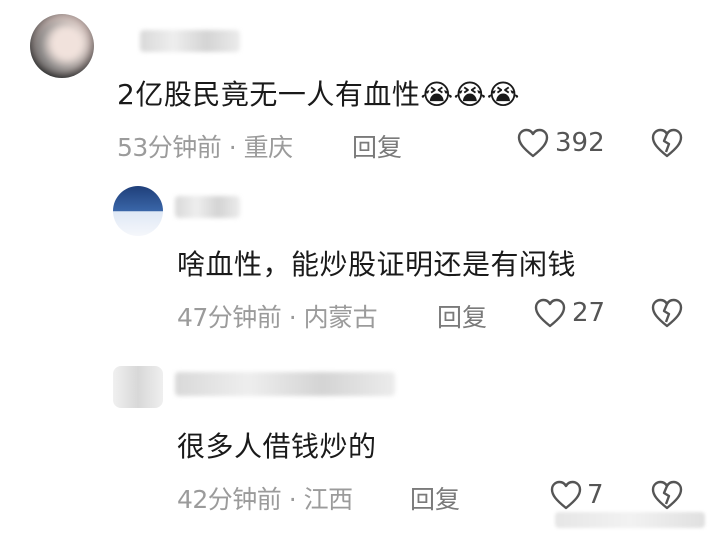 The height and width of the screenshot is (543, 714). I want to click on comment-meta: 42分钟前 · 江西, so click(265, 498).